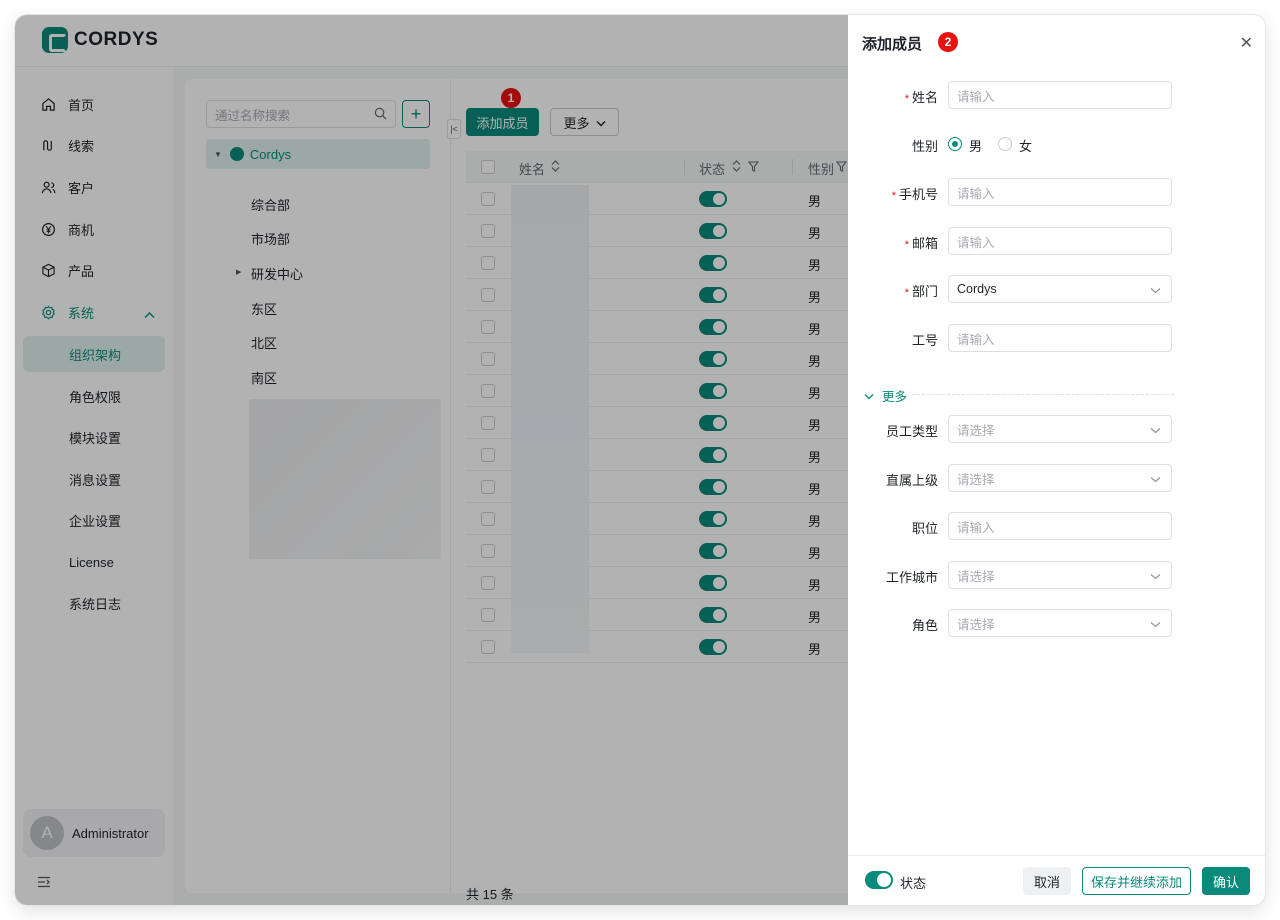 The image size is (1280, 920). Describe the element at coordinates (921, 97) in the screenshot. I see `field-label-name: * 姓名` at that location.